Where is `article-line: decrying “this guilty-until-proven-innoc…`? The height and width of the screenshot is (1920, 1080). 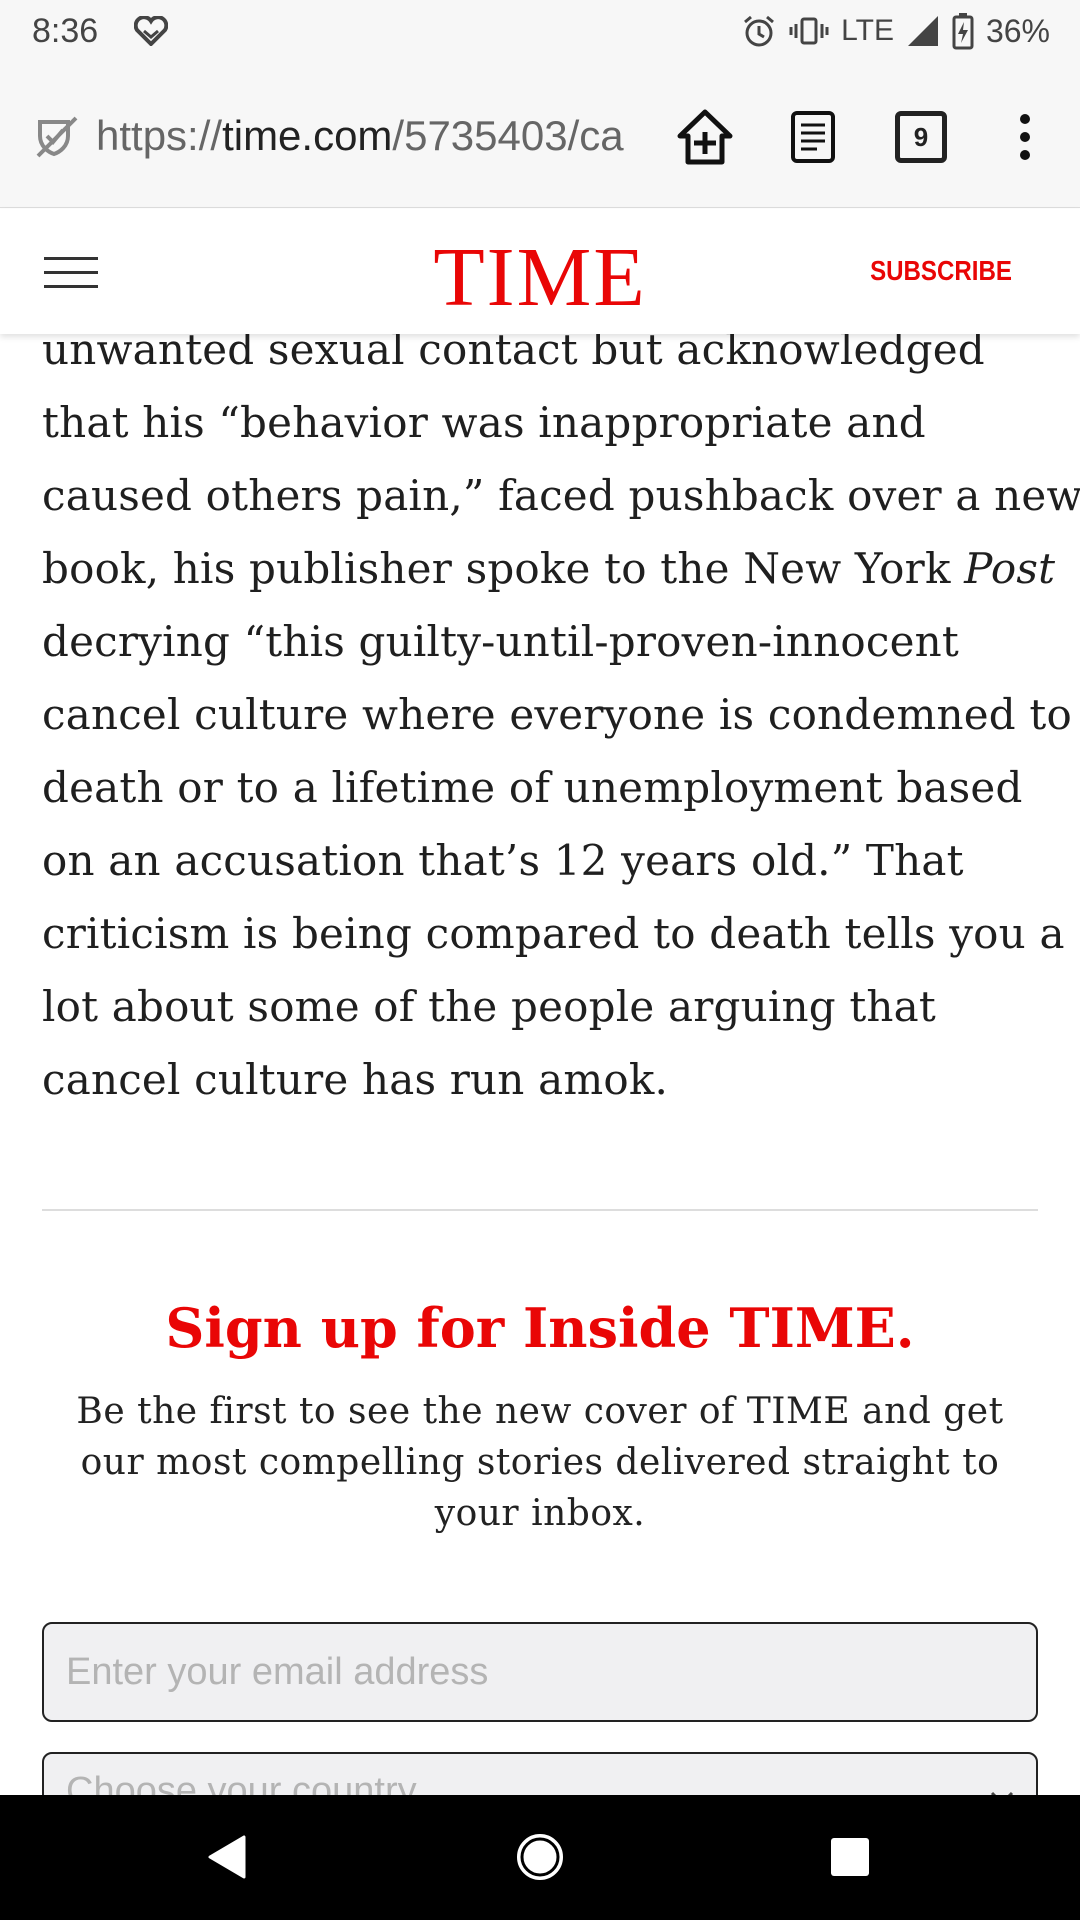
article-line: decrying “this guilty-until-proven-innoc… is located at coordinates (500, 641).